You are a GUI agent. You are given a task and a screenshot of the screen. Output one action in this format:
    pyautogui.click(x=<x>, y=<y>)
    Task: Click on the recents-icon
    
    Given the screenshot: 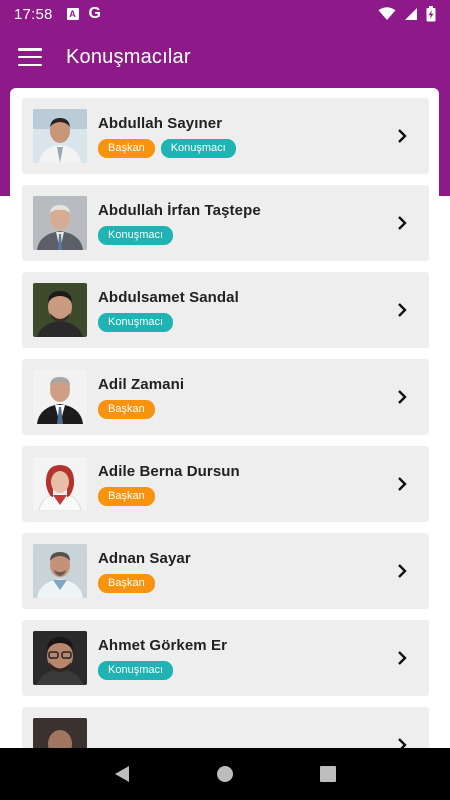 What is the action you would take?
    pyautogui.click(x=328, y=774)
    